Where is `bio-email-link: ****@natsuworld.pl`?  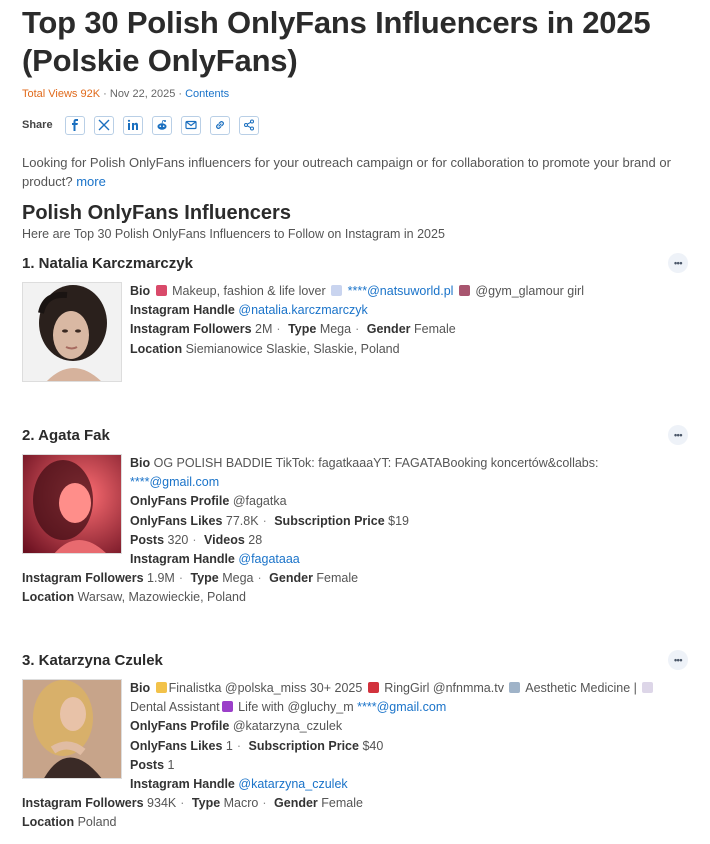 bio-email-link: ****@natsuworld.pl is located at coordinates (401, 291).